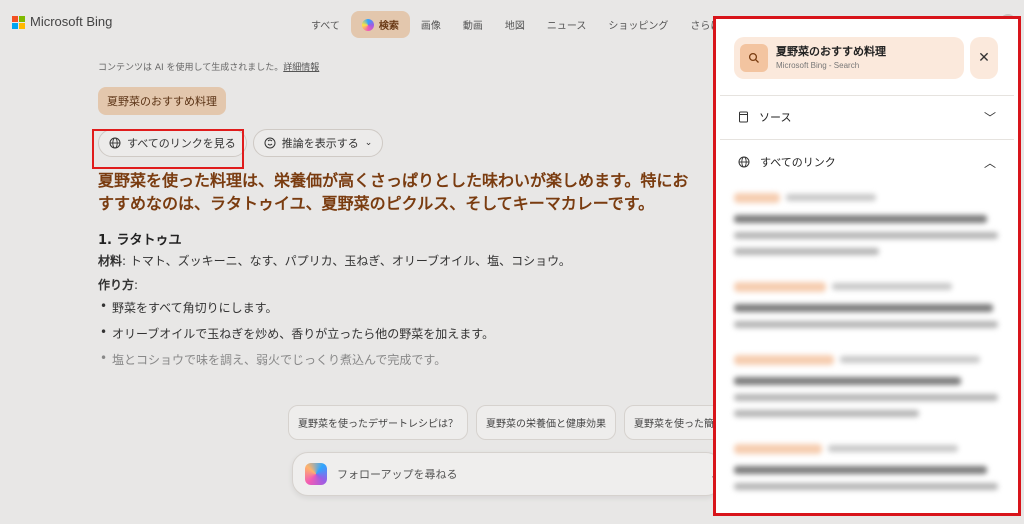  I want to click on show-reasoning-button: 推論を表示する ⌄, so click(318, 143).